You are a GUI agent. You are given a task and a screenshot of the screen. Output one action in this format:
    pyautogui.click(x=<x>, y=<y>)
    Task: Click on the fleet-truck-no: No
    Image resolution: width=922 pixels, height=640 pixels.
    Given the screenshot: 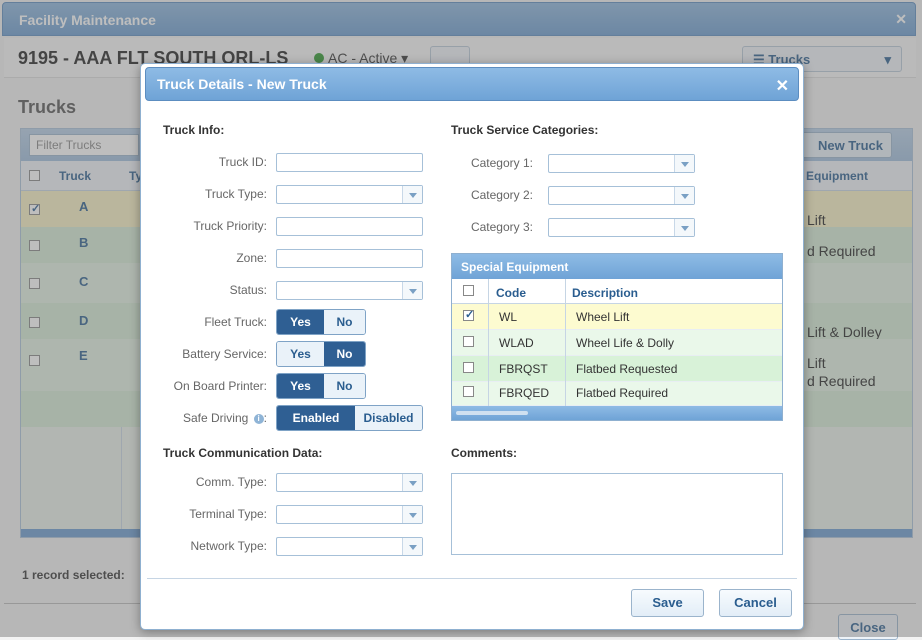 What is the action you would take?
    pyautogui.click(x=344, y=322)
    